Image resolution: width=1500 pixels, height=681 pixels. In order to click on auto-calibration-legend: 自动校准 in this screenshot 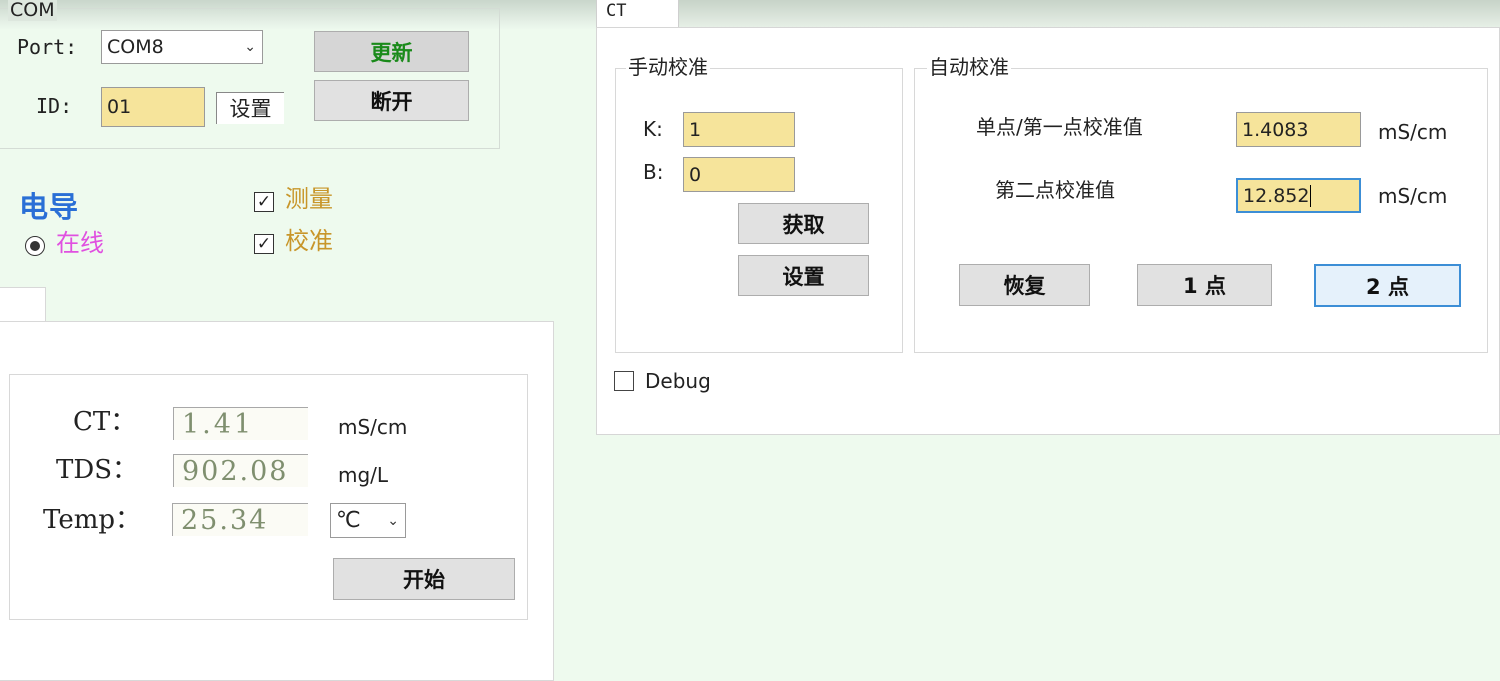, I will do `click(969, 67)`.